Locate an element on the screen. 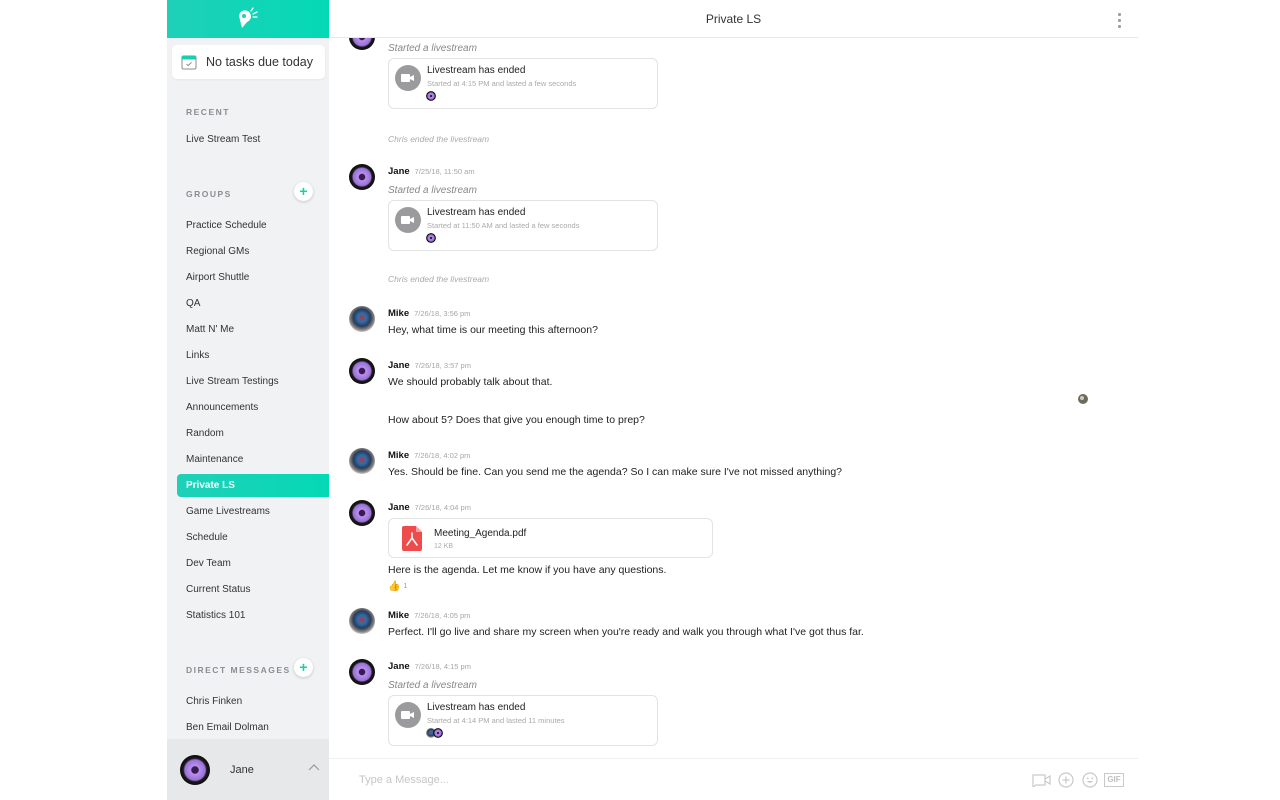  group-item-current-status: Current Status is located at coordinates (253, 589).